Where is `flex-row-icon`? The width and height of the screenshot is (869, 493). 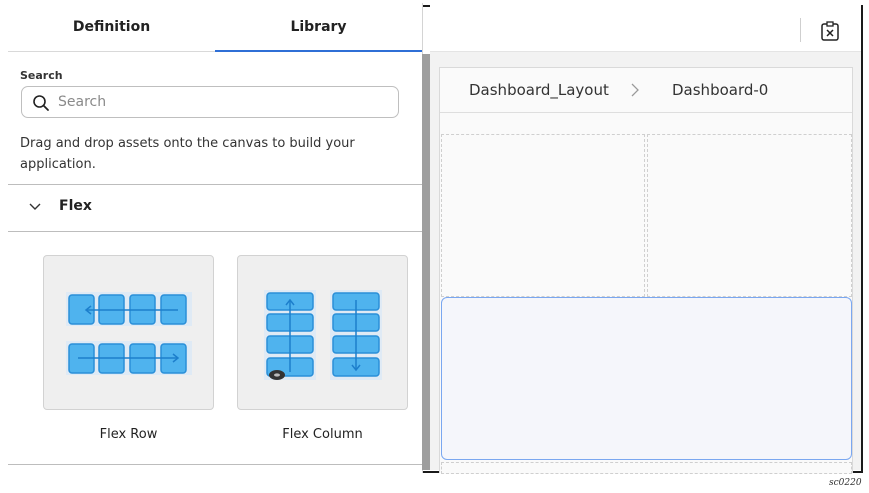
flex-row-icon is located at coordinates (129, 333).